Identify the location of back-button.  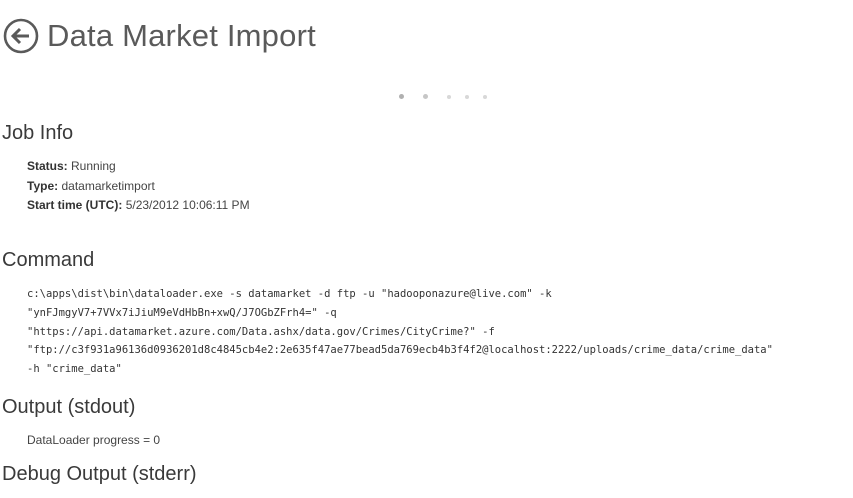
(21, 36).